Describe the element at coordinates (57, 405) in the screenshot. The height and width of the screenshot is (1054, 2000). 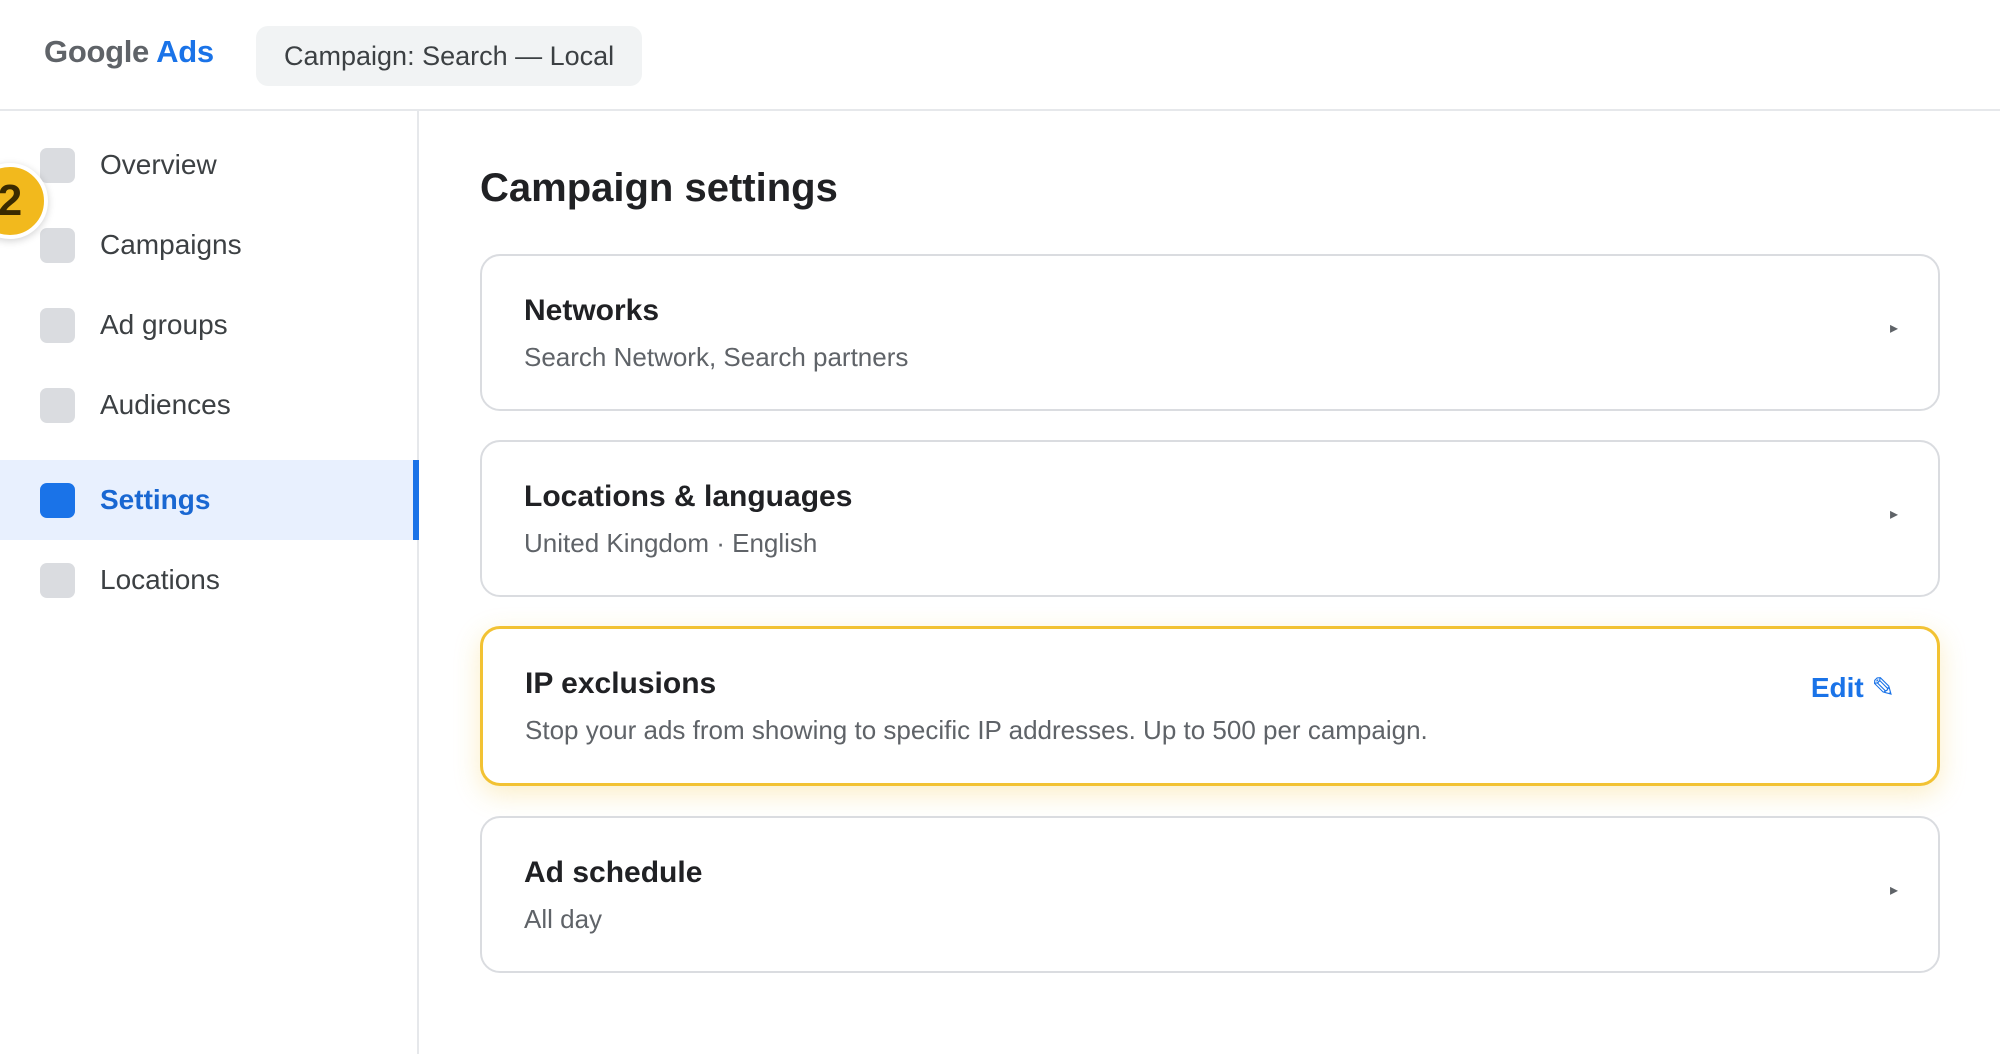
I see `audiences-icon` at that location.